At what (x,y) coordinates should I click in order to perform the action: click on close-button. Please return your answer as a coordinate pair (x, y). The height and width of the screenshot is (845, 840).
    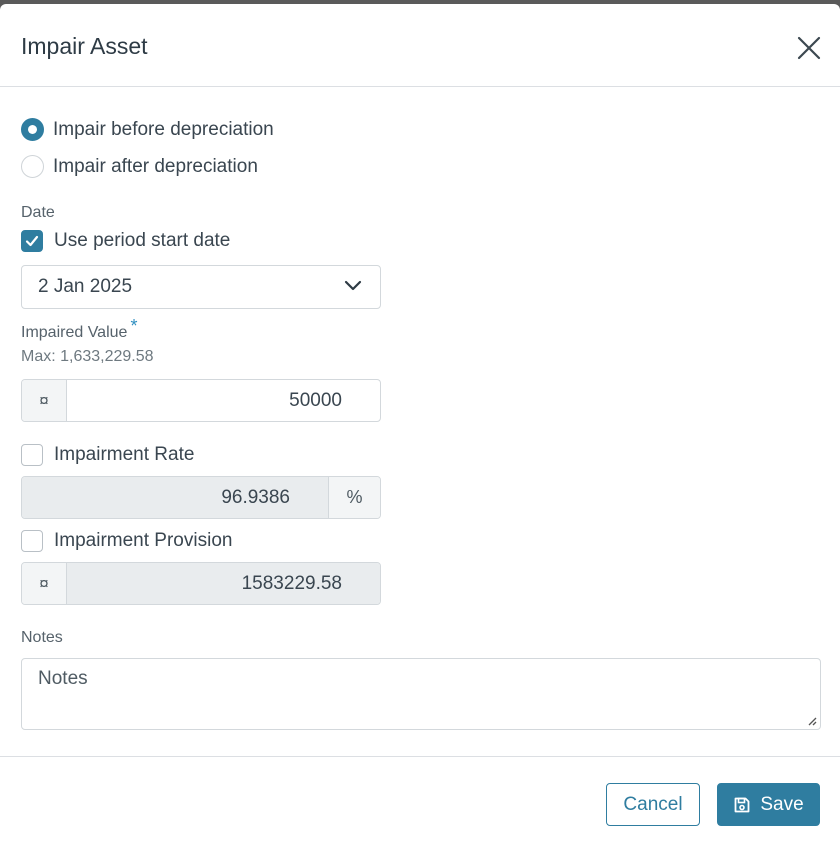
    Looking at the image, I should click on (809, 48).